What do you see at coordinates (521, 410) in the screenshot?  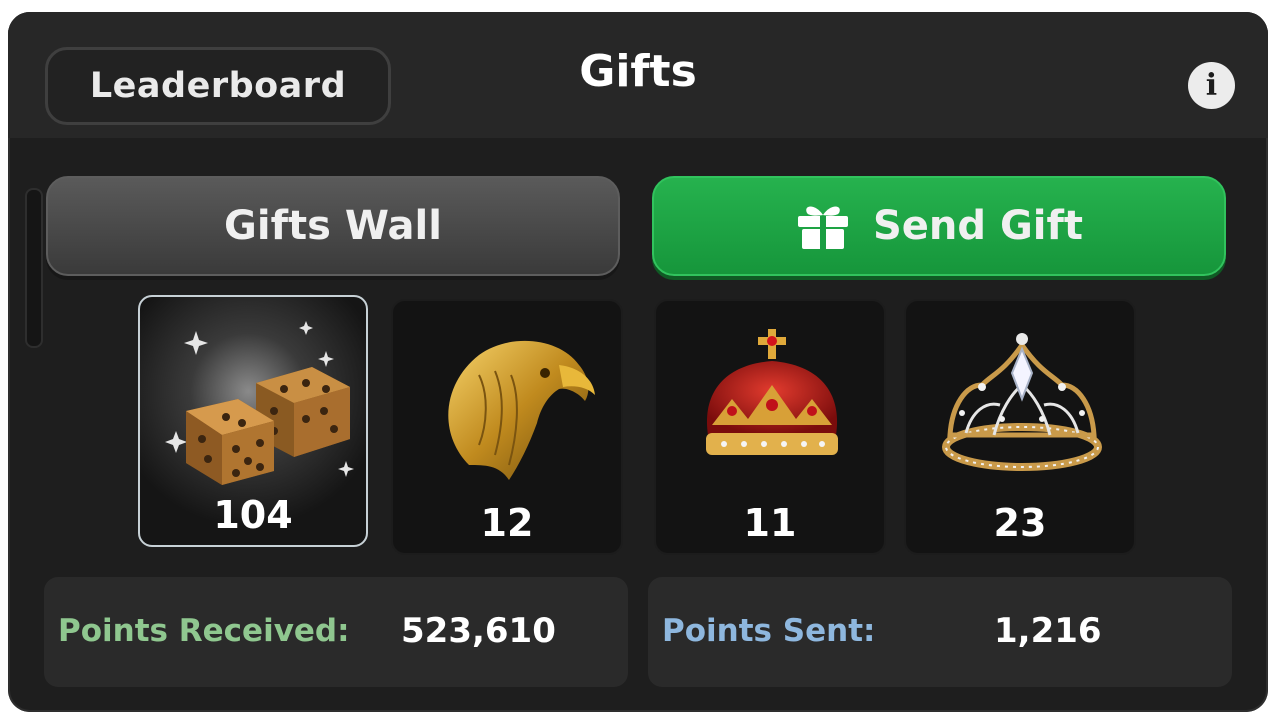 I see `eagle-icon` at bounding box center [521, 410].